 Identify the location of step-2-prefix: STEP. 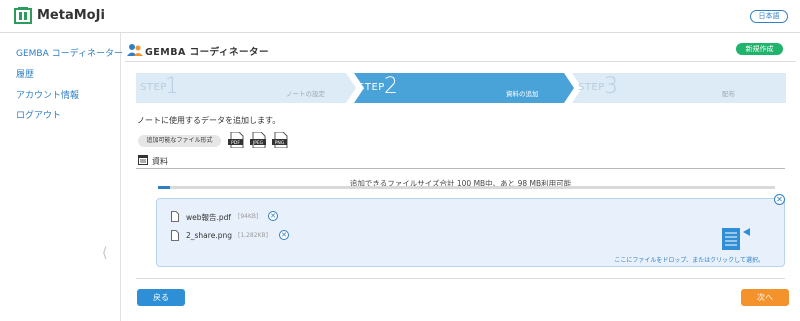
(371, 87).